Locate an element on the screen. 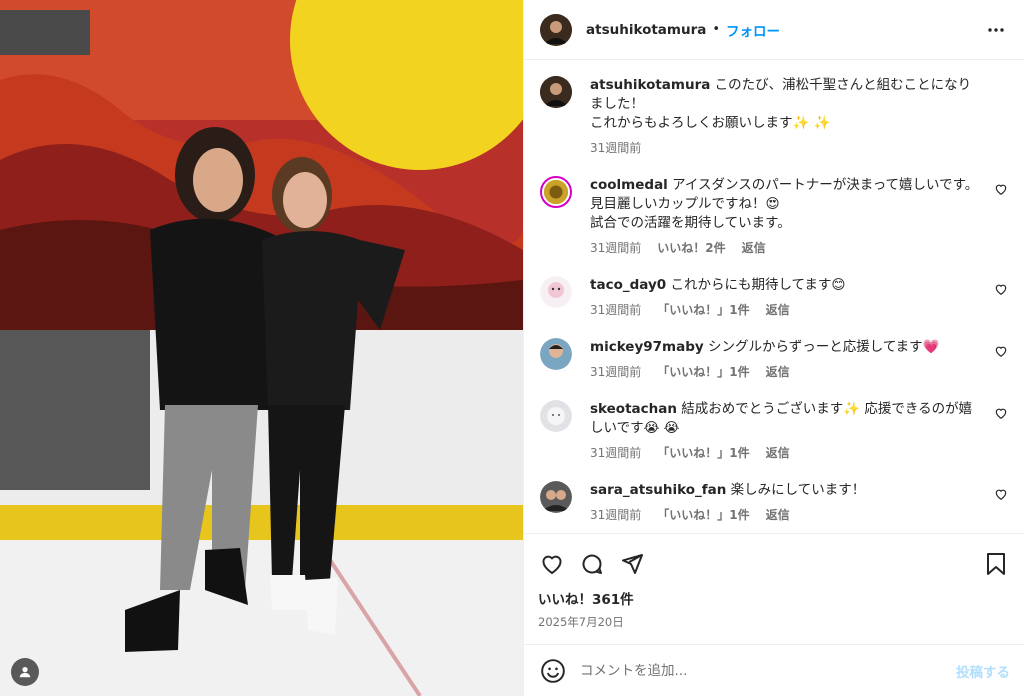  post-date: 2025年7月20日 is located at coordinates (581, 622).